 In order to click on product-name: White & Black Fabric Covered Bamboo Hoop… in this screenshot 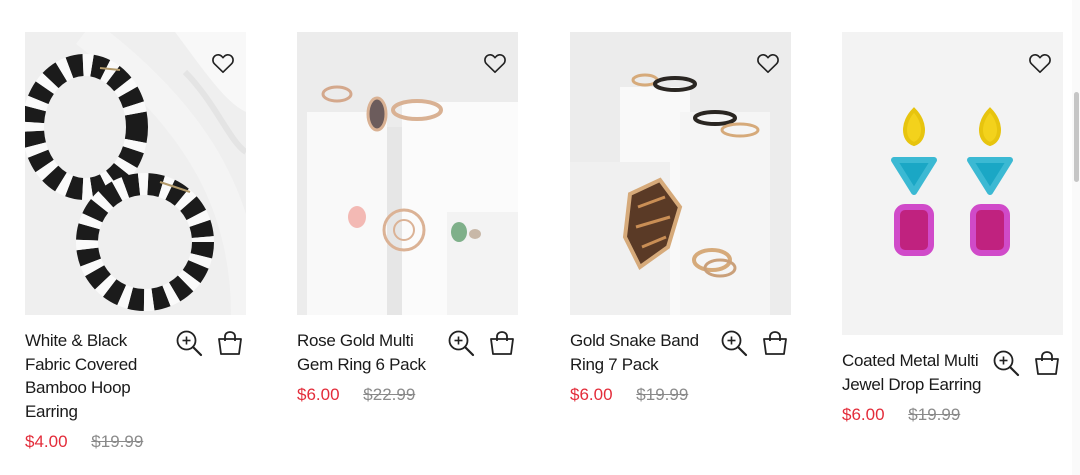, I will do `click(95, 376)`.